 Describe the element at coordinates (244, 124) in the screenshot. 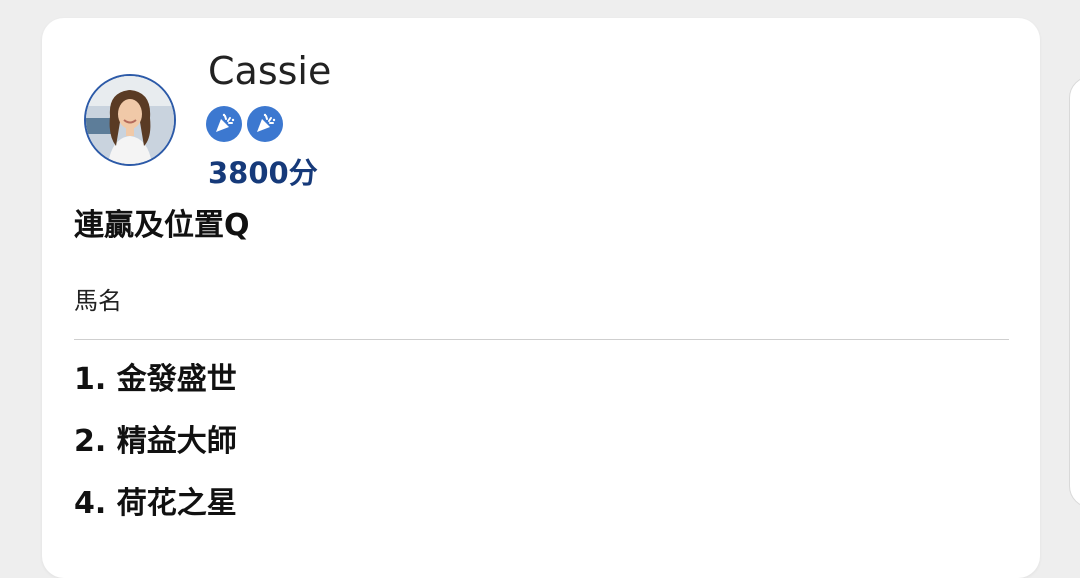

I see `badge-row` at that location.